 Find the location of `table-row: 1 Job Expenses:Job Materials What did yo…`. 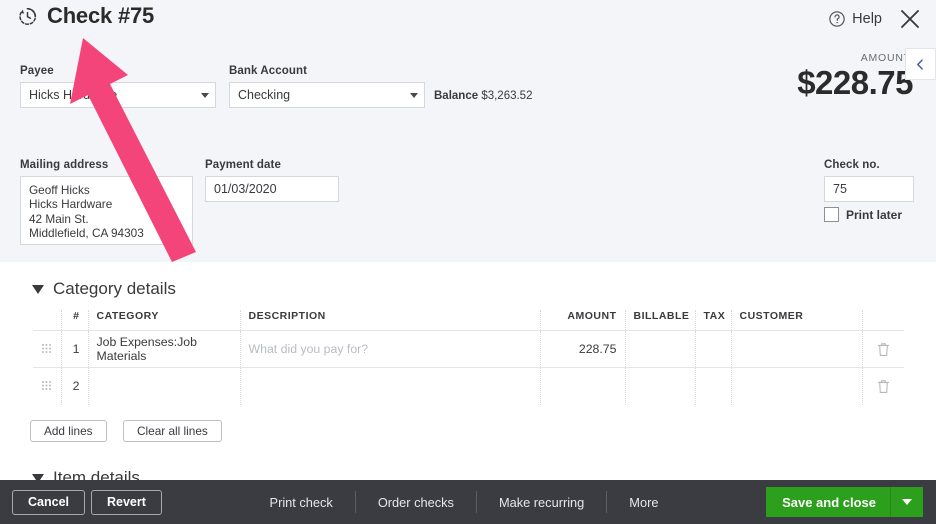

table-row: 1 Job Expenses:Job Materials What did yo… is located at coordinates (468, 349).